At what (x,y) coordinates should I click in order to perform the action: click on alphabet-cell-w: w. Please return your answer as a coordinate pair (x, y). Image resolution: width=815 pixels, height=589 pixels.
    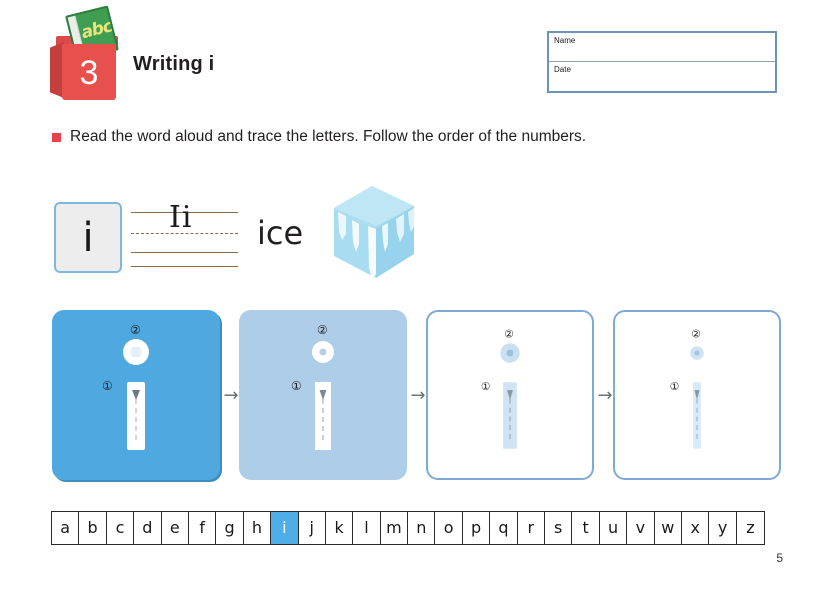
    Looking at the image, I should click on (668, 528).